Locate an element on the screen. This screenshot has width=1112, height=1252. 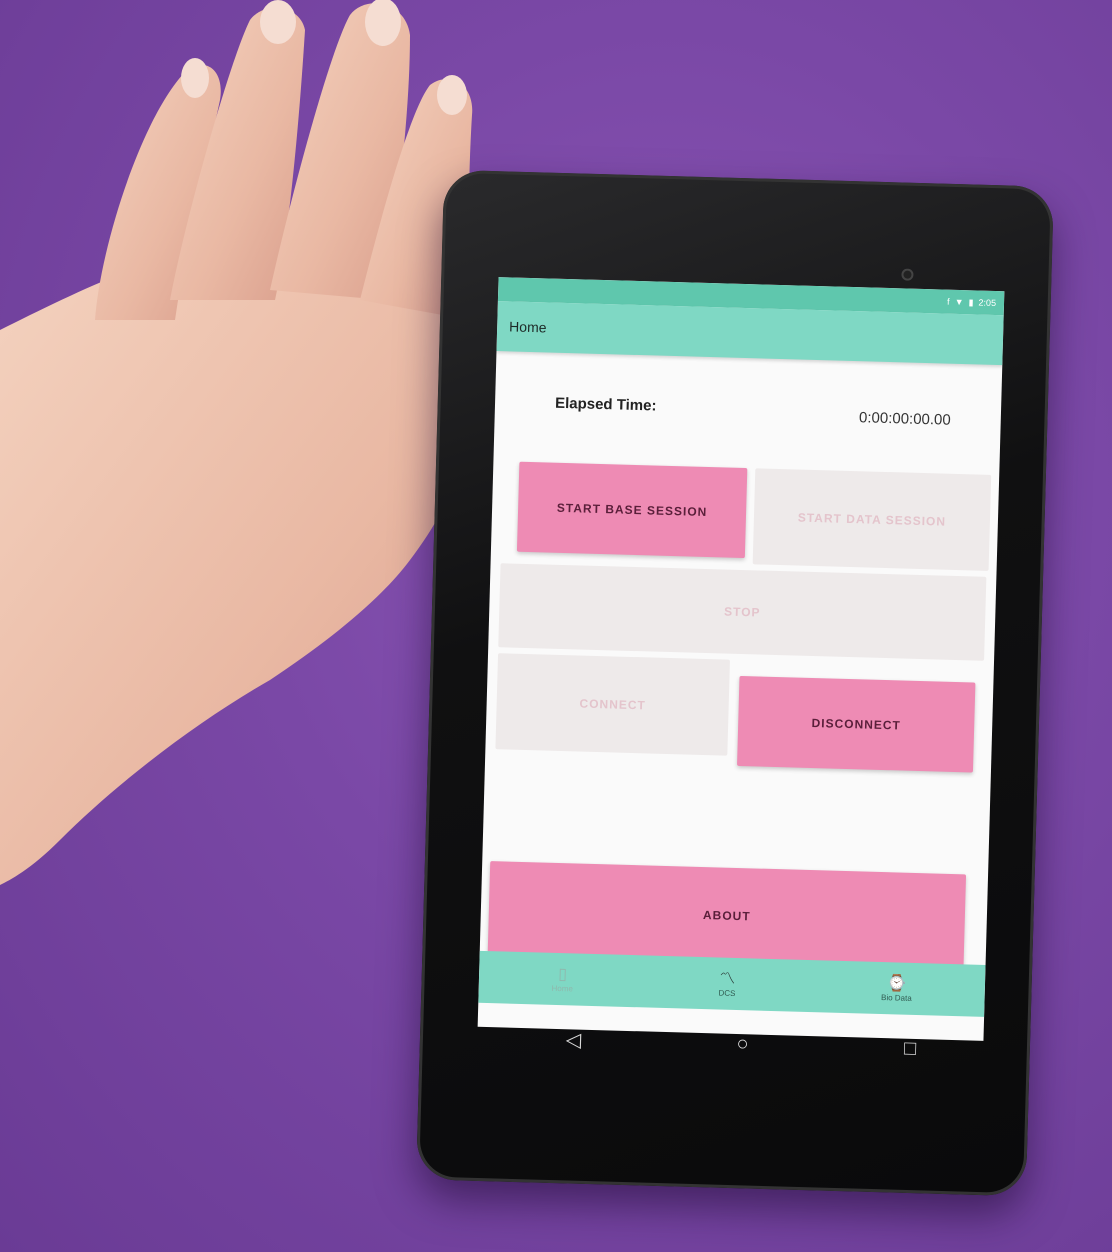
notification-icon: f is located at coordinates (948, 301).